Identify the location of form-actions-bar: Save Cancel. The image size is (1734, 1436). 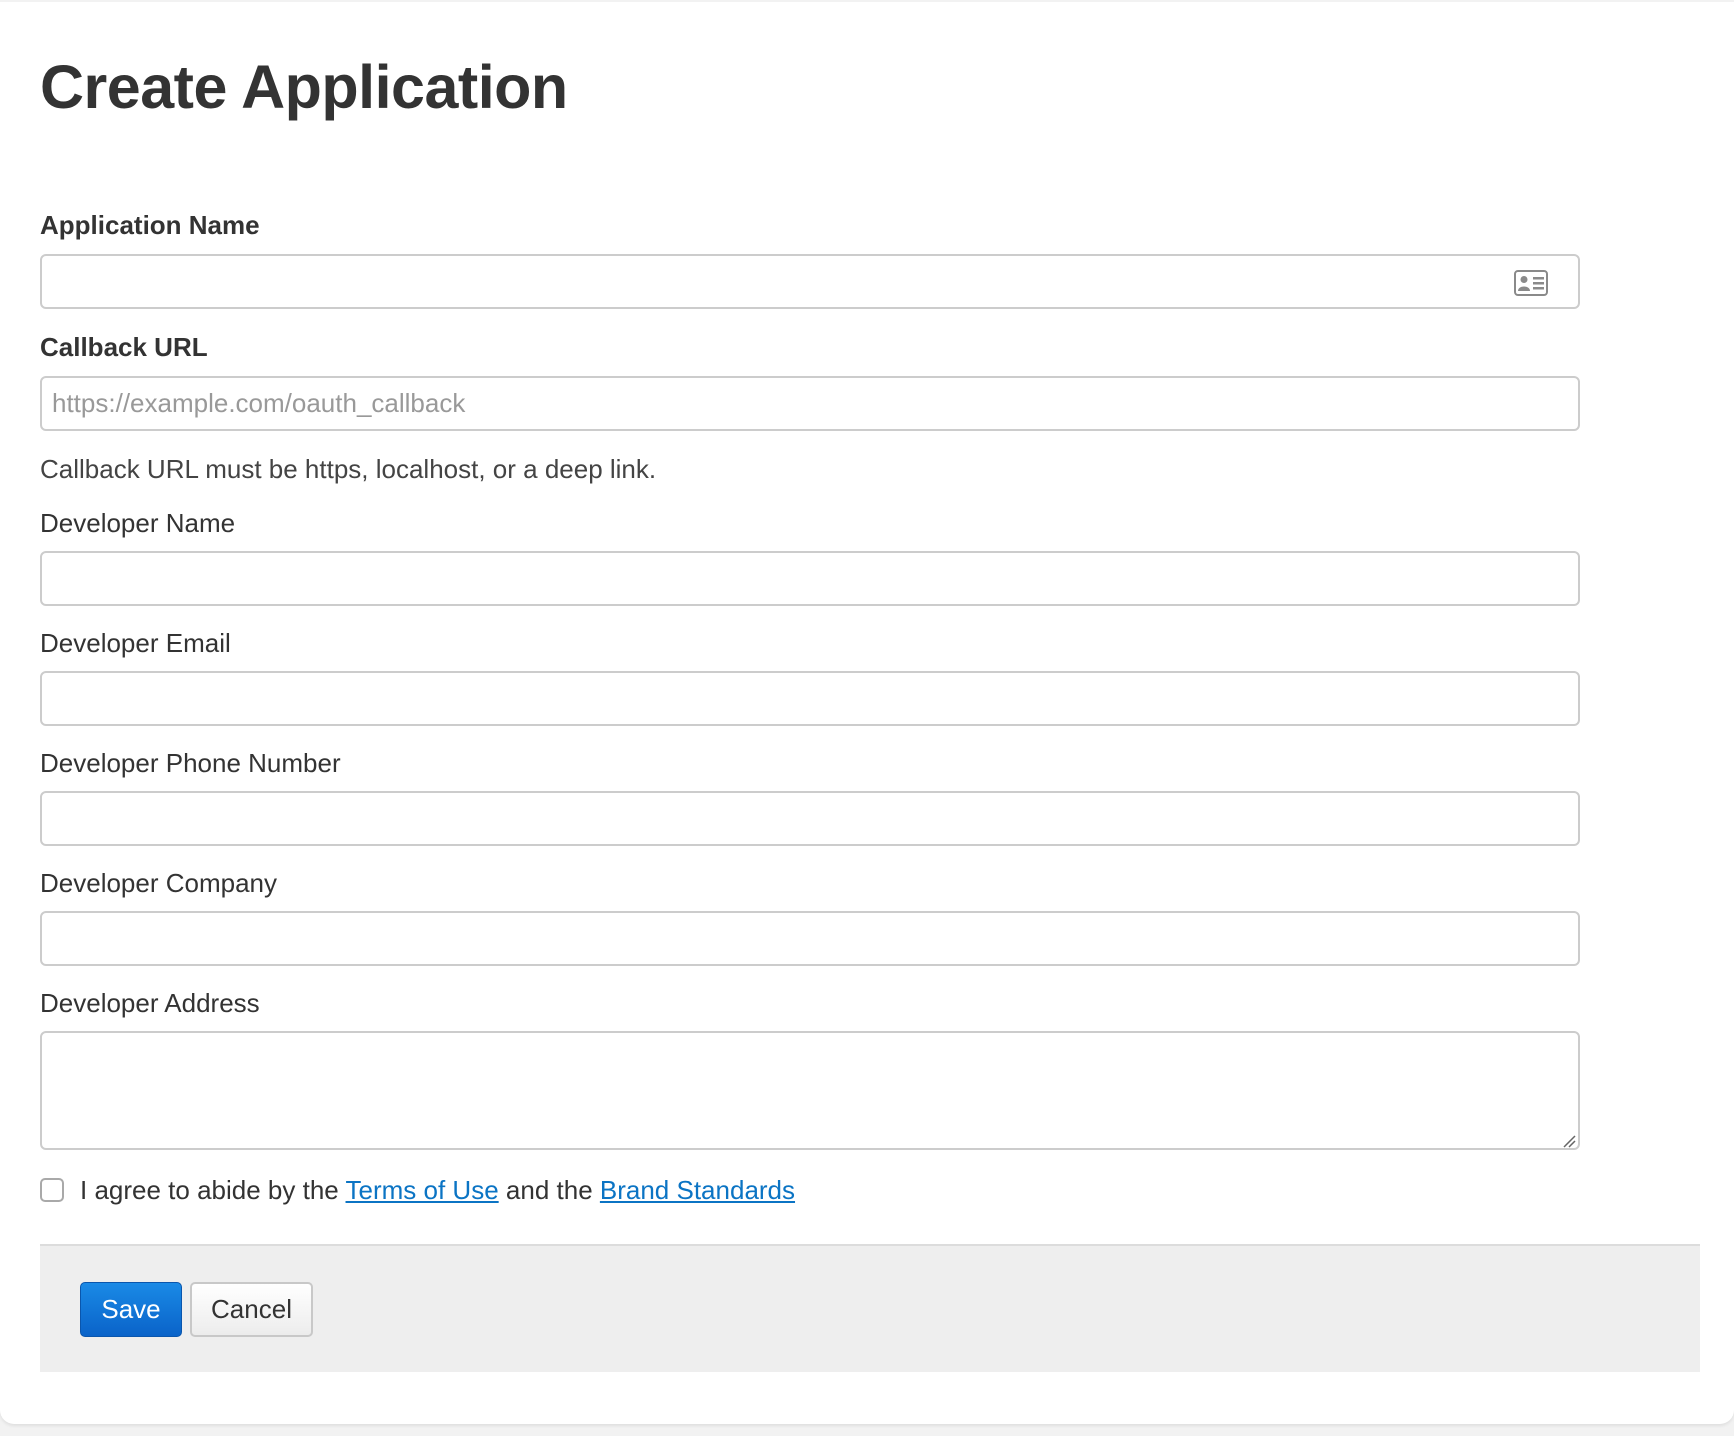
(870, 1308).